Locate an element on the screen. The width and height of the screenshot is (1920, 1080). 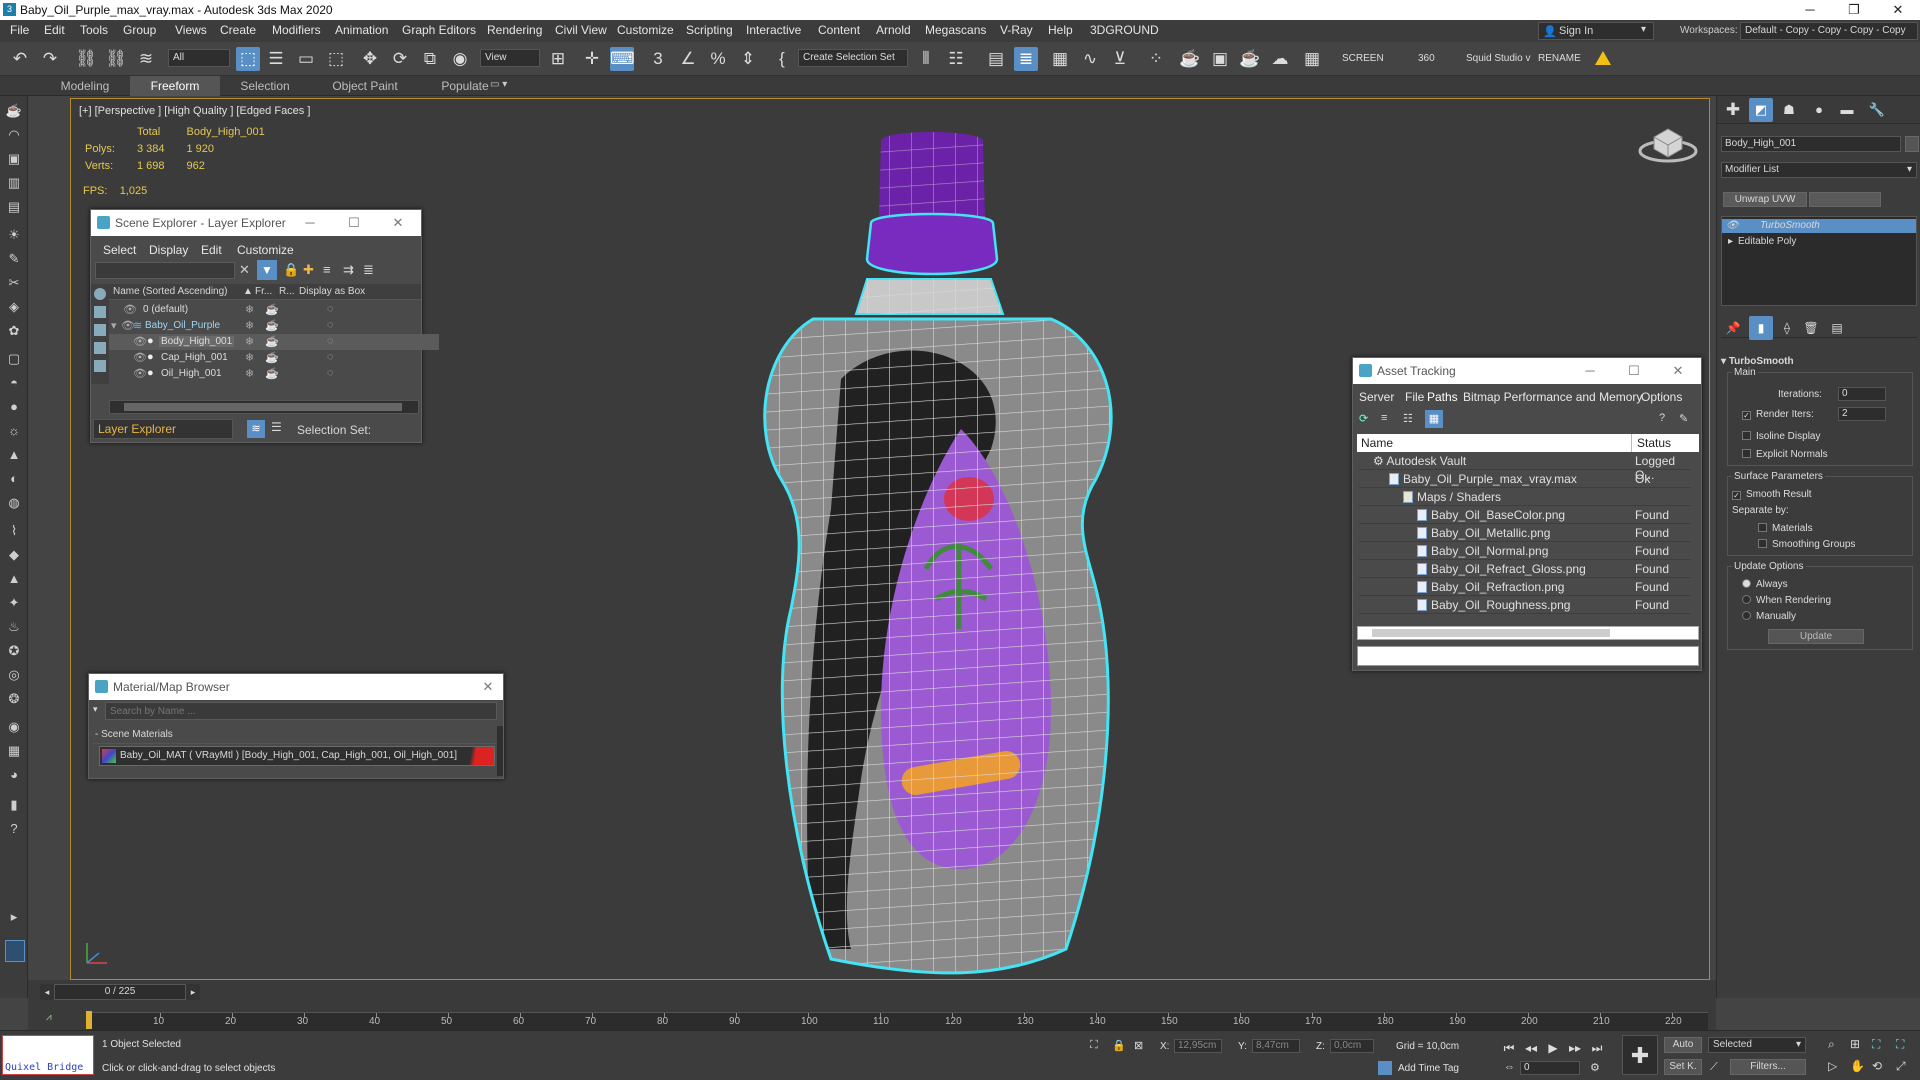
stack-item-turbosmooth: 👁 TurboSmooth is located at coordinates (1819, 226).